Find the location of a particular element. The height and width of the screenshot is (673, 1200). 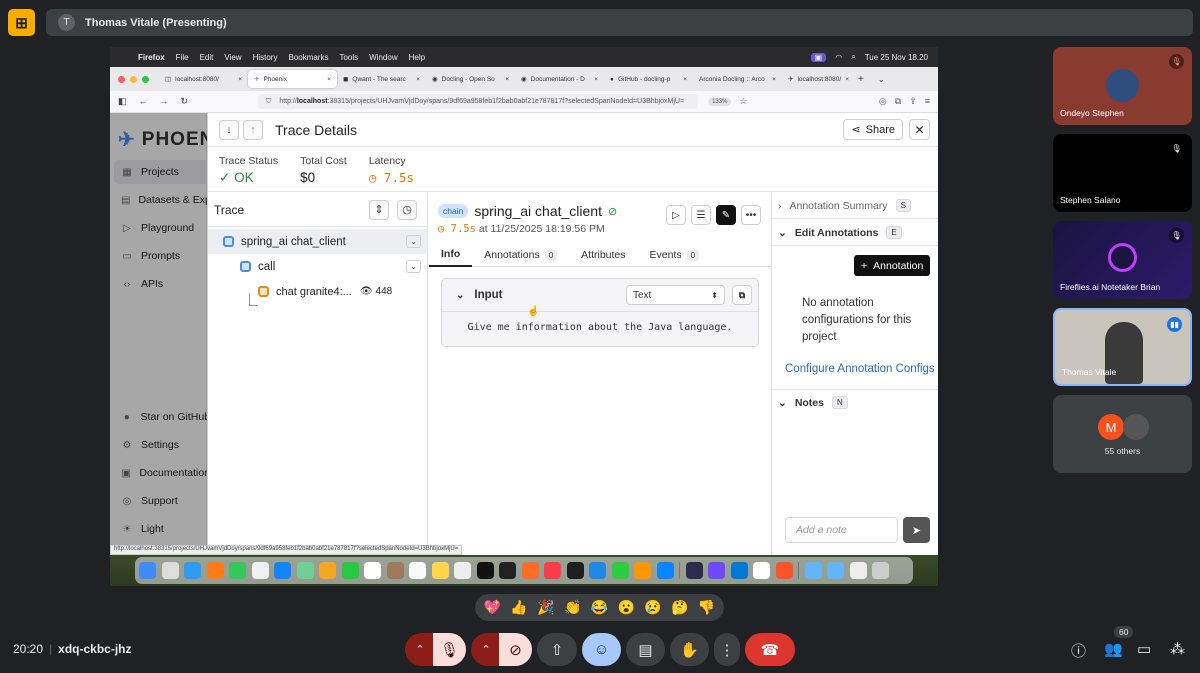

note-input: Add a note is located at coordinates (841, 530).